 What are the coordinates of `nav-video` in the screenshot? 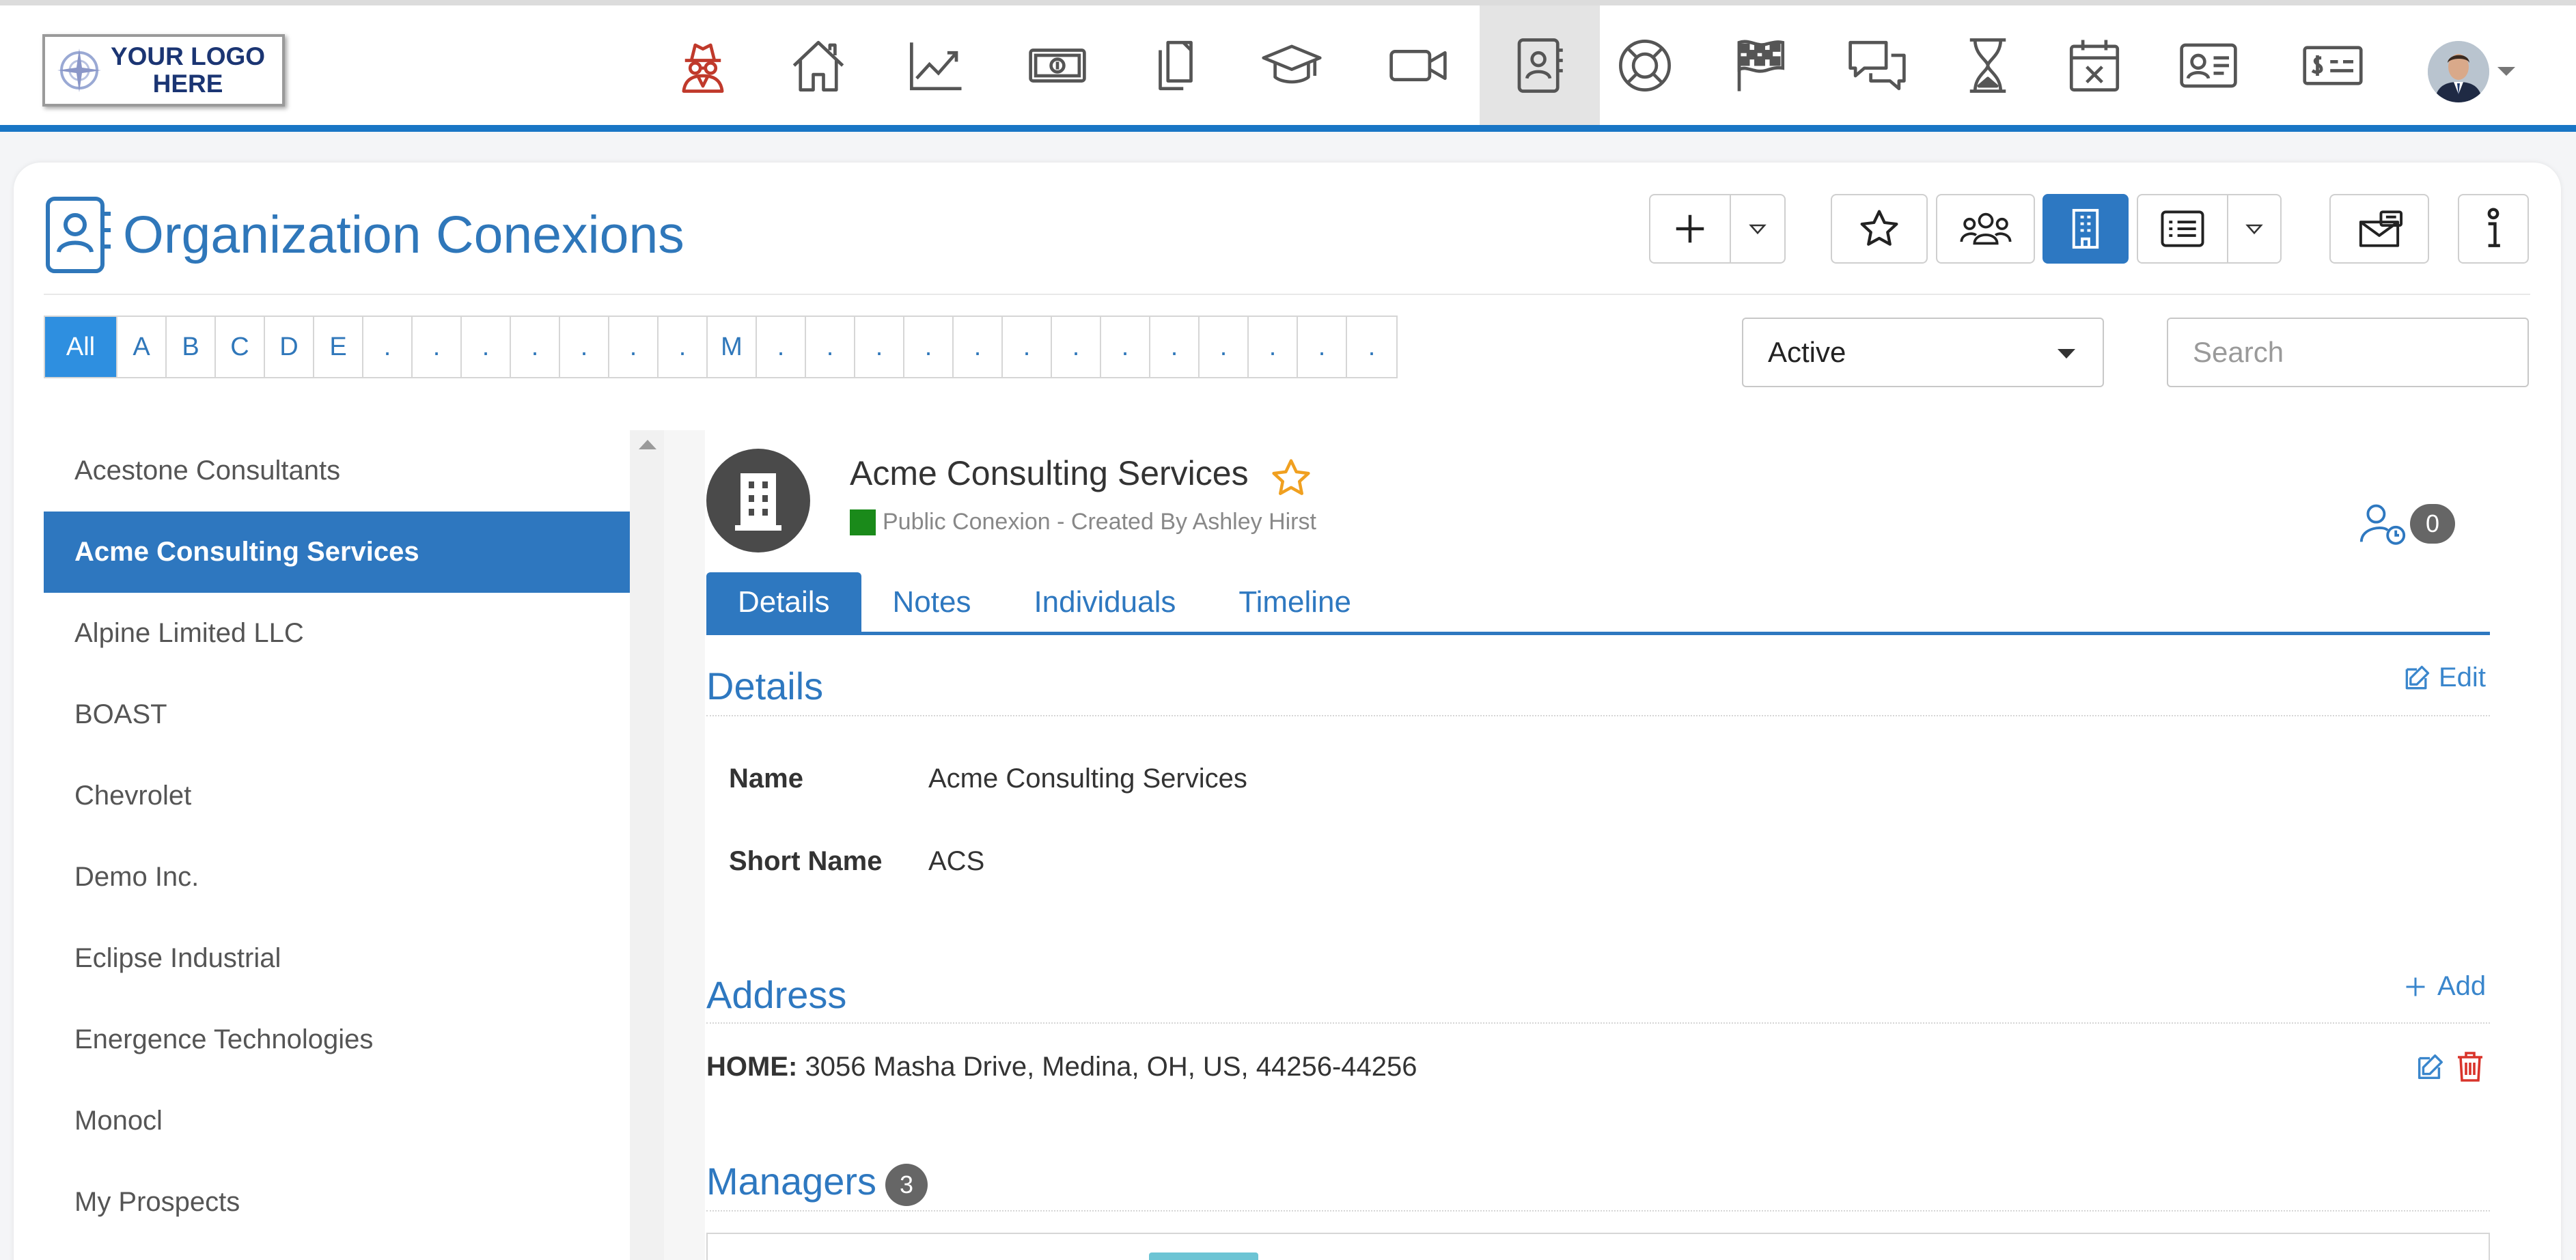 It's located at (1418, 65).